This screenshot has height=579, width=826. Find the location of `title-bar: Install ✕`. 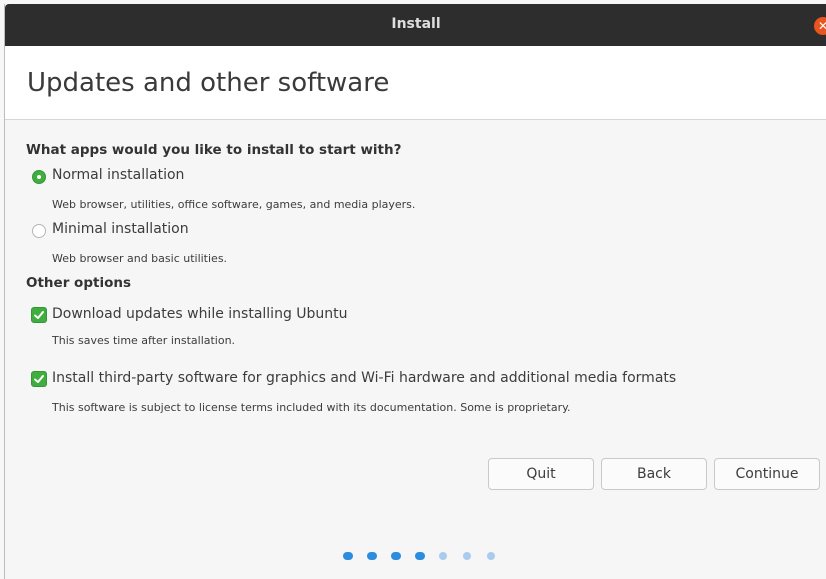

title-bar: Install ✕ is located at coordinates (415, 25).